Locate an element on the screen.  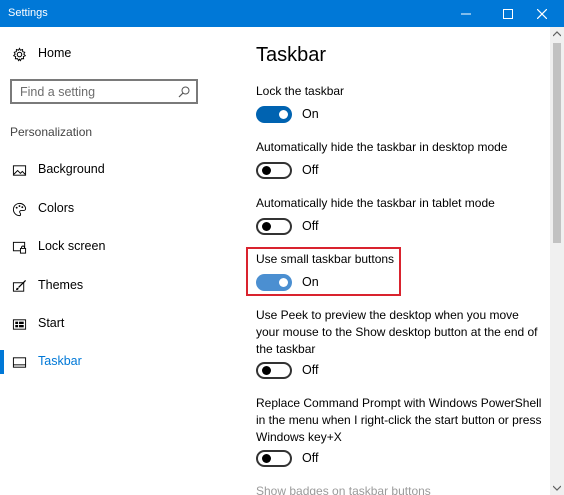
sidebar-item-themes: Themes is located at coordinates (119, 286).